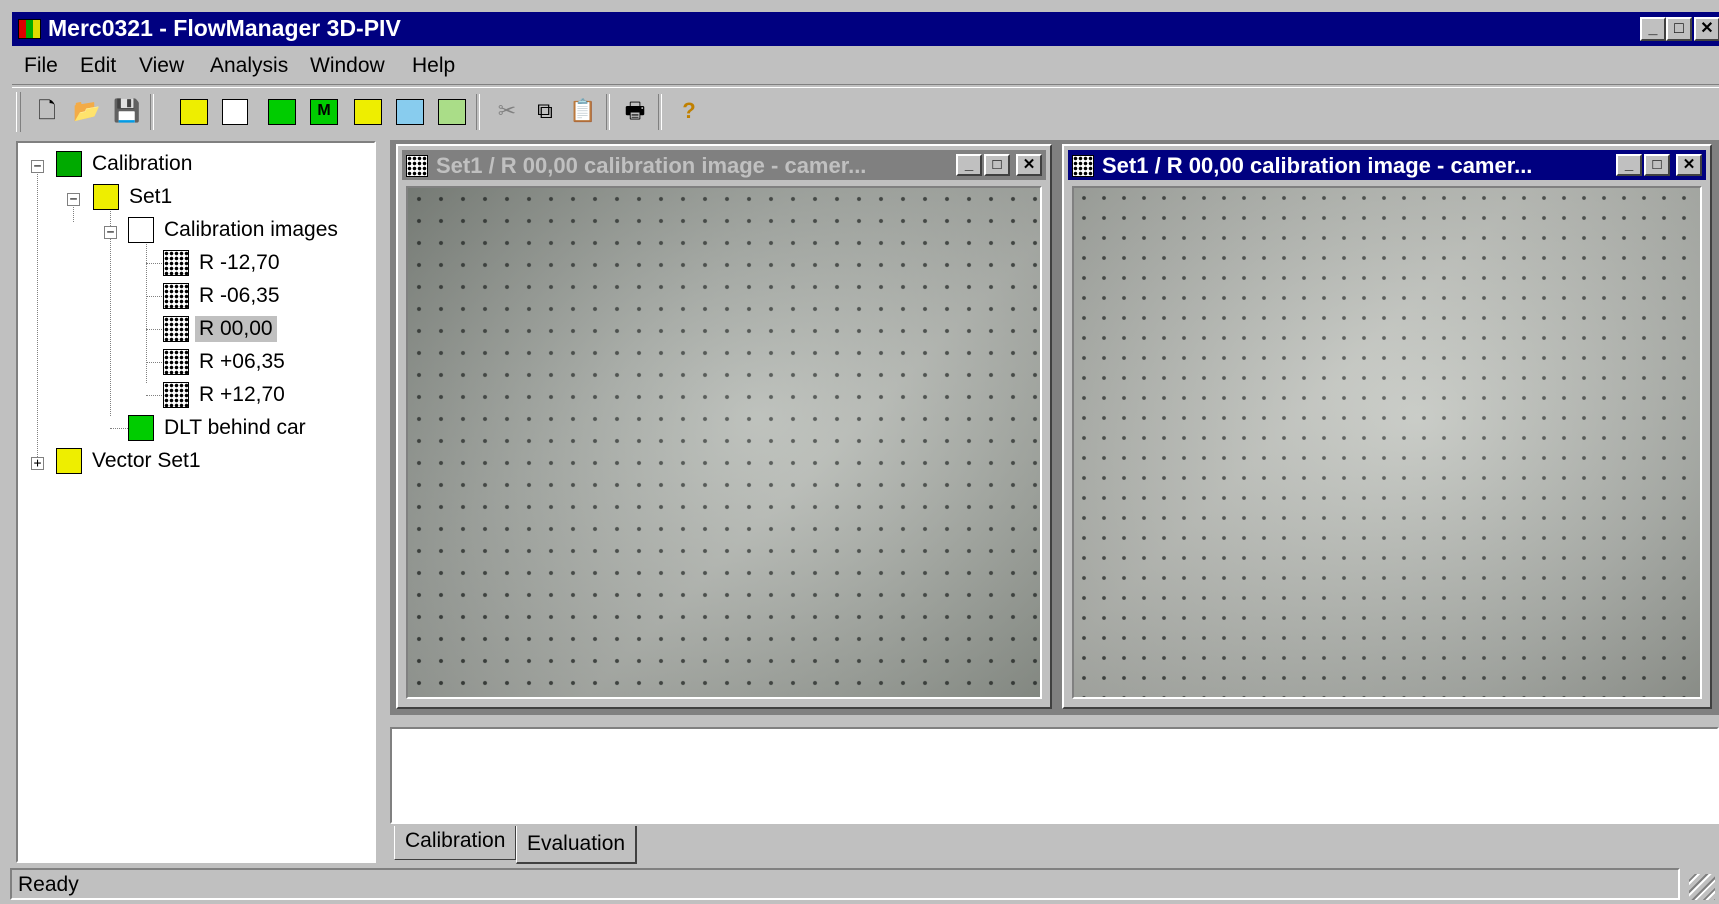 The height and width of the screenshot is (904, 1719). Describe the element at coordinates (577, 845) in the screenshot. I see `tab-evaluation: Evaluation` at that location.